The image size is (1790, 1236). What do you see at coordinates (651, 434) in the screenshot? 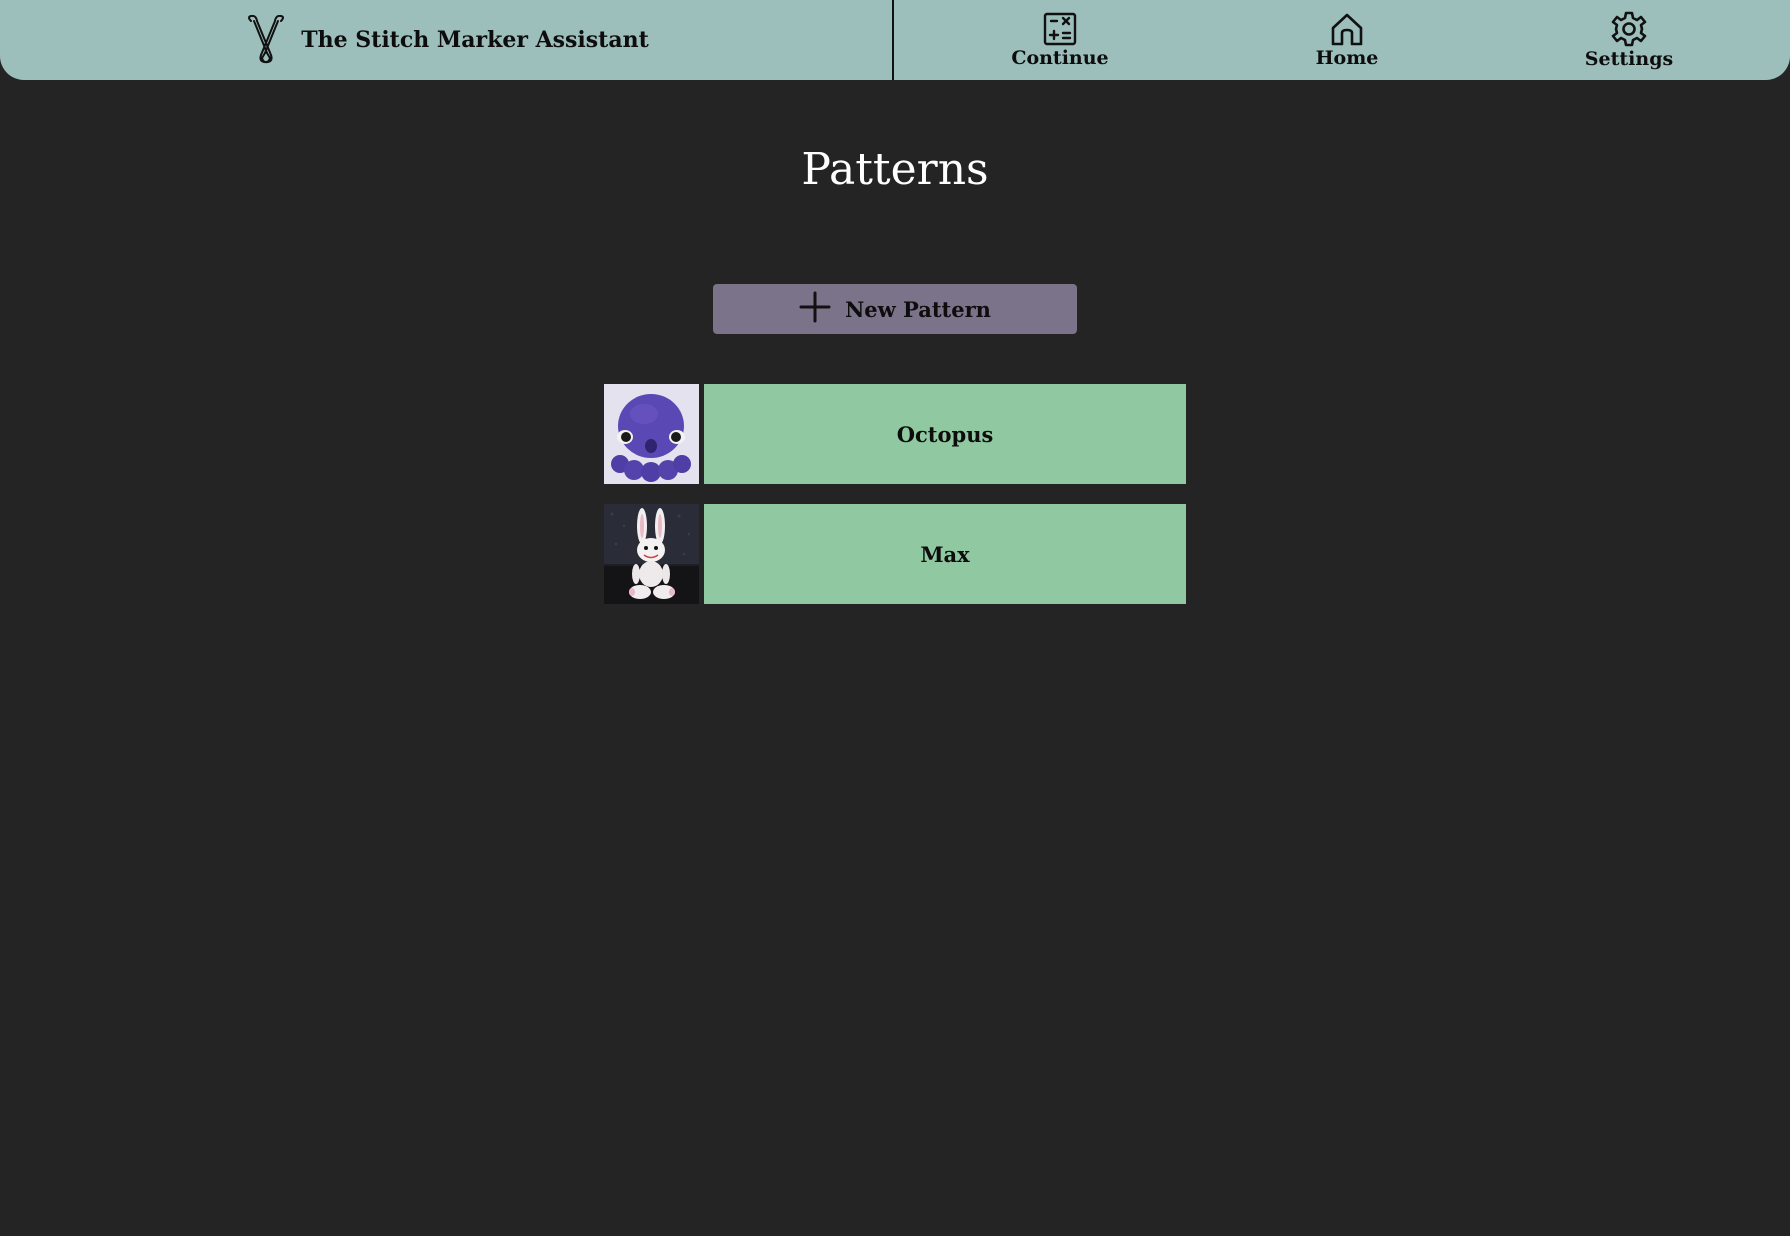
I see `pattern-thumbnail-octopus` at bounding box center [651, 434].